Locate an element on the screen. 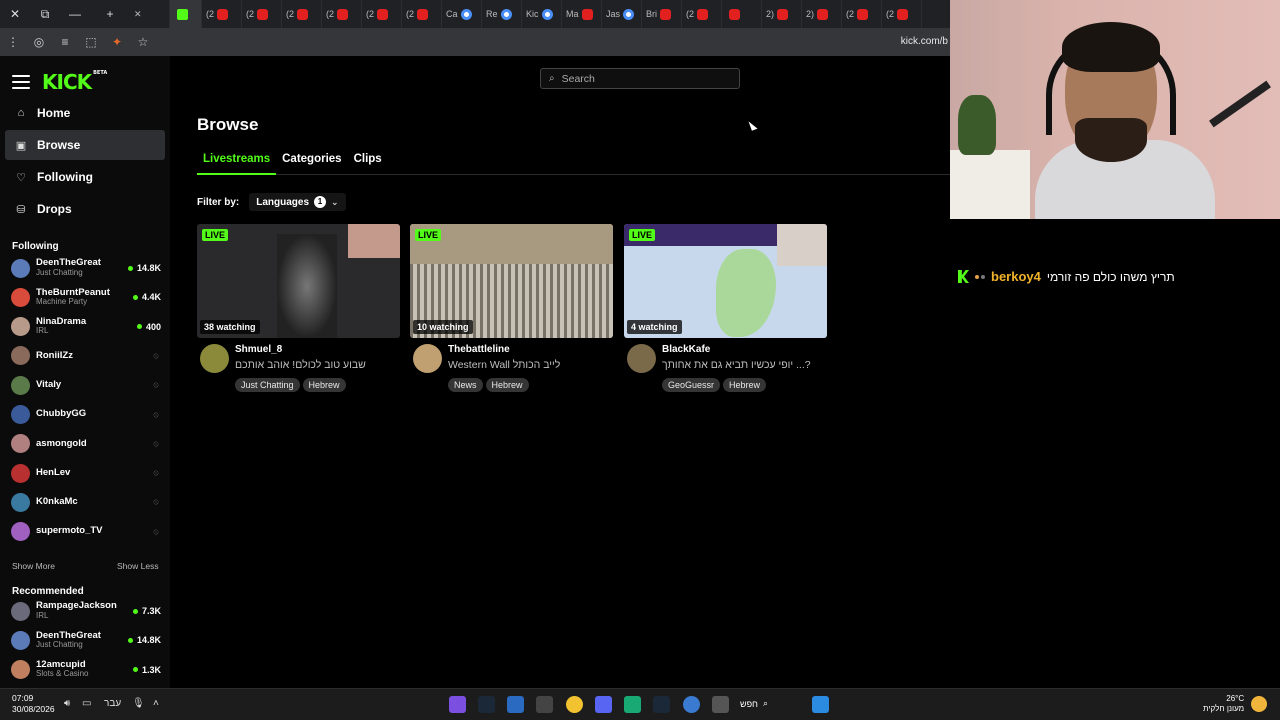  app-circle-icon is located at coordinates (691, 704).